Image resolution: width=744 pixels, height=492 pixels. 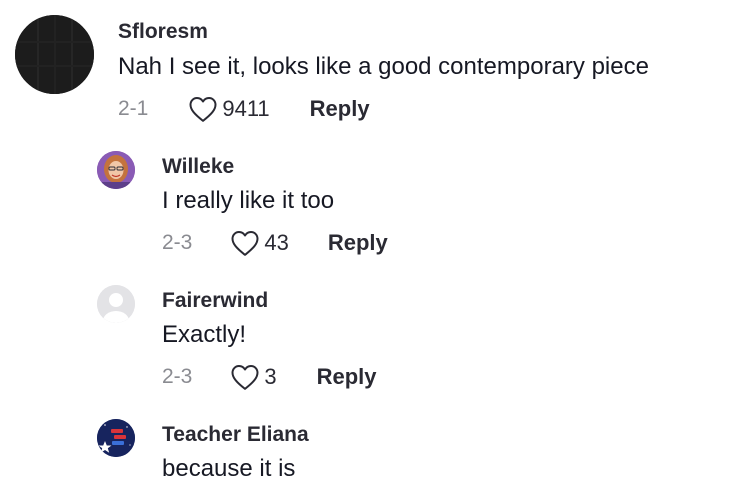 I want to click on avatar-willeke, so click(x=116, y=170).